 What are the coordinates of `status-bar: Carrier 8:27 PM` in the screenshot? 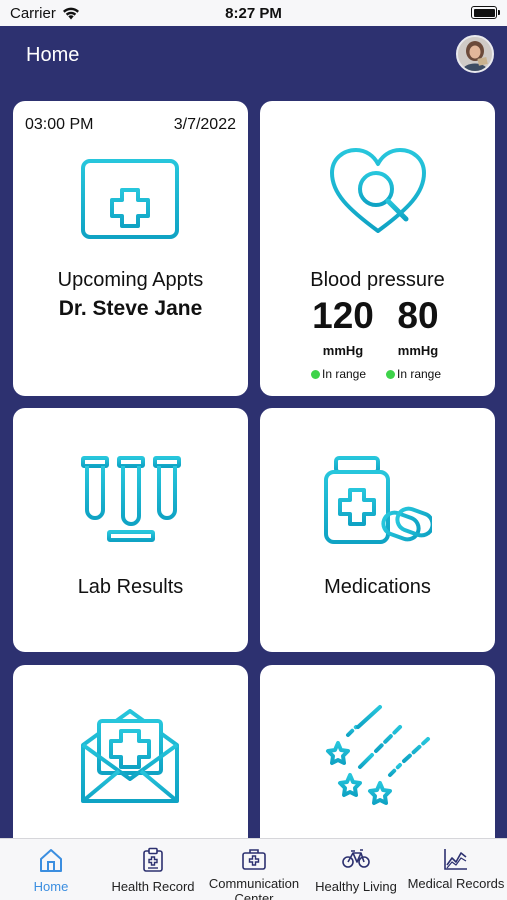 It's located at (253, 13).